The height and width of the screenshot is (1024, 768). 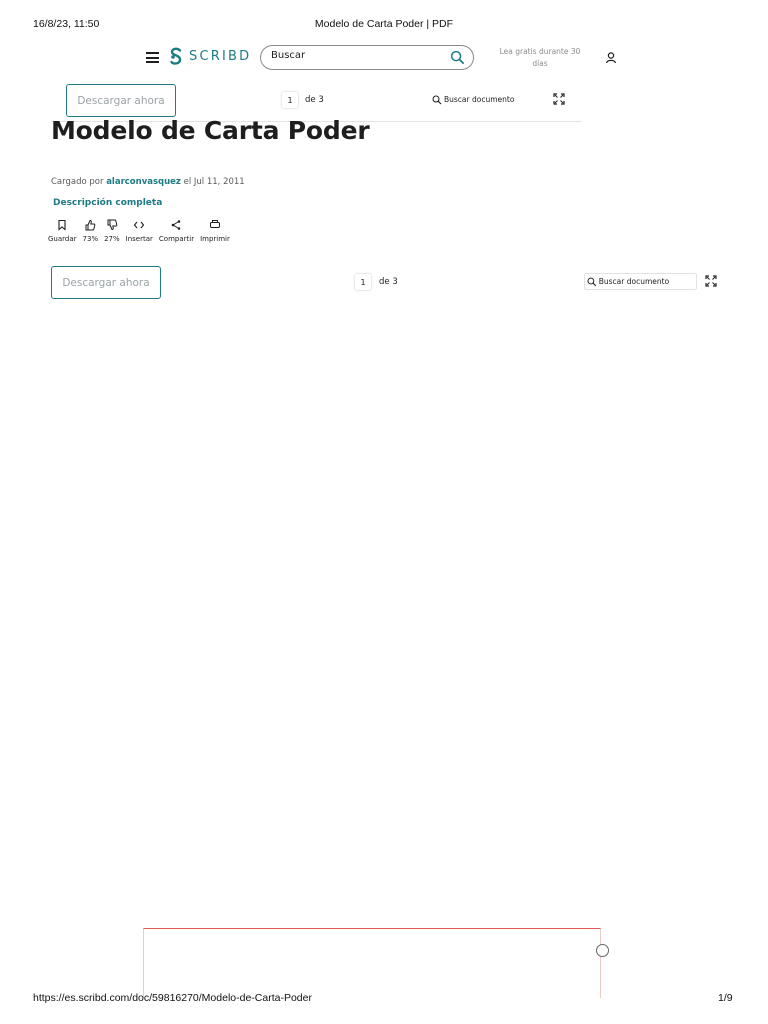 I want to click on dislike-button: 27%, so click(x=112, y=231).